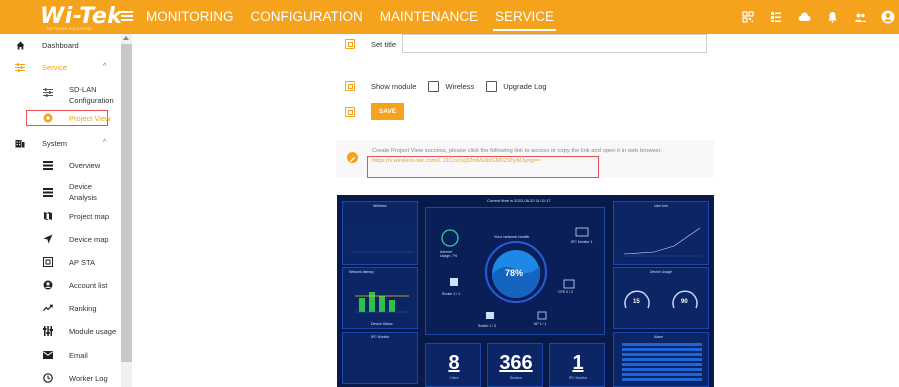 The height and width of the screenshot is (387, 899). Describe the element at coordinates (577, 365) in the screenshot. I see `preview-stat-ipc: 1 IPC Monitor` at that location.